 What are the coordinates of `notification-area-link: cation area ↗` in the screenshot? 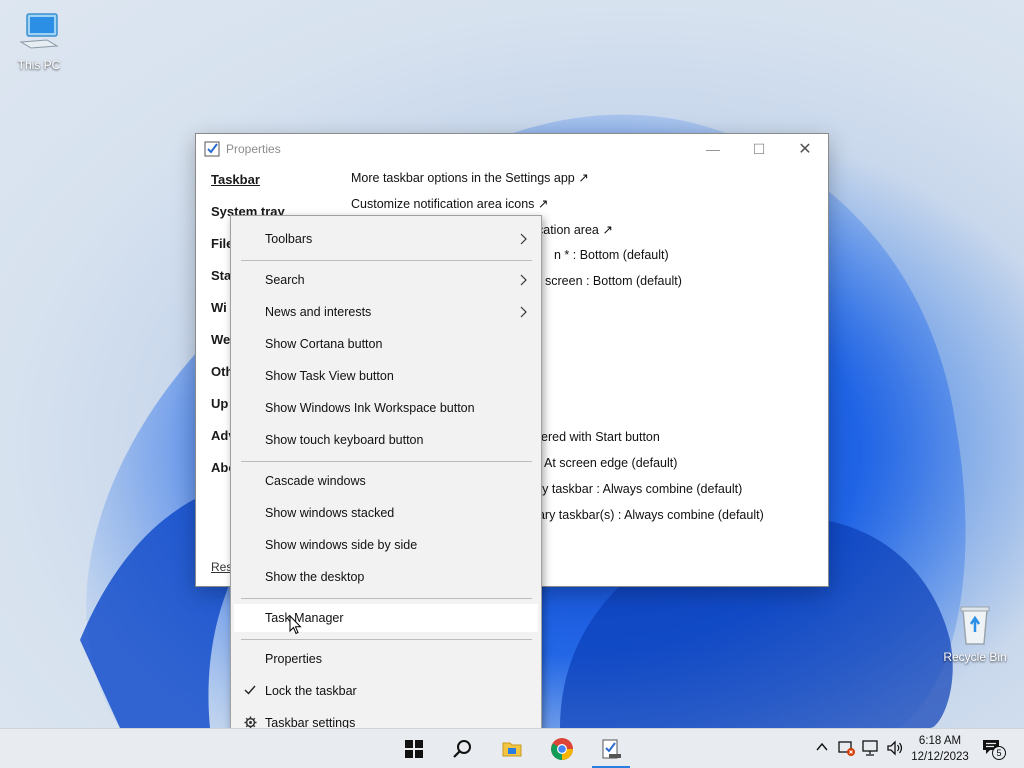 It's located at (575, 229).